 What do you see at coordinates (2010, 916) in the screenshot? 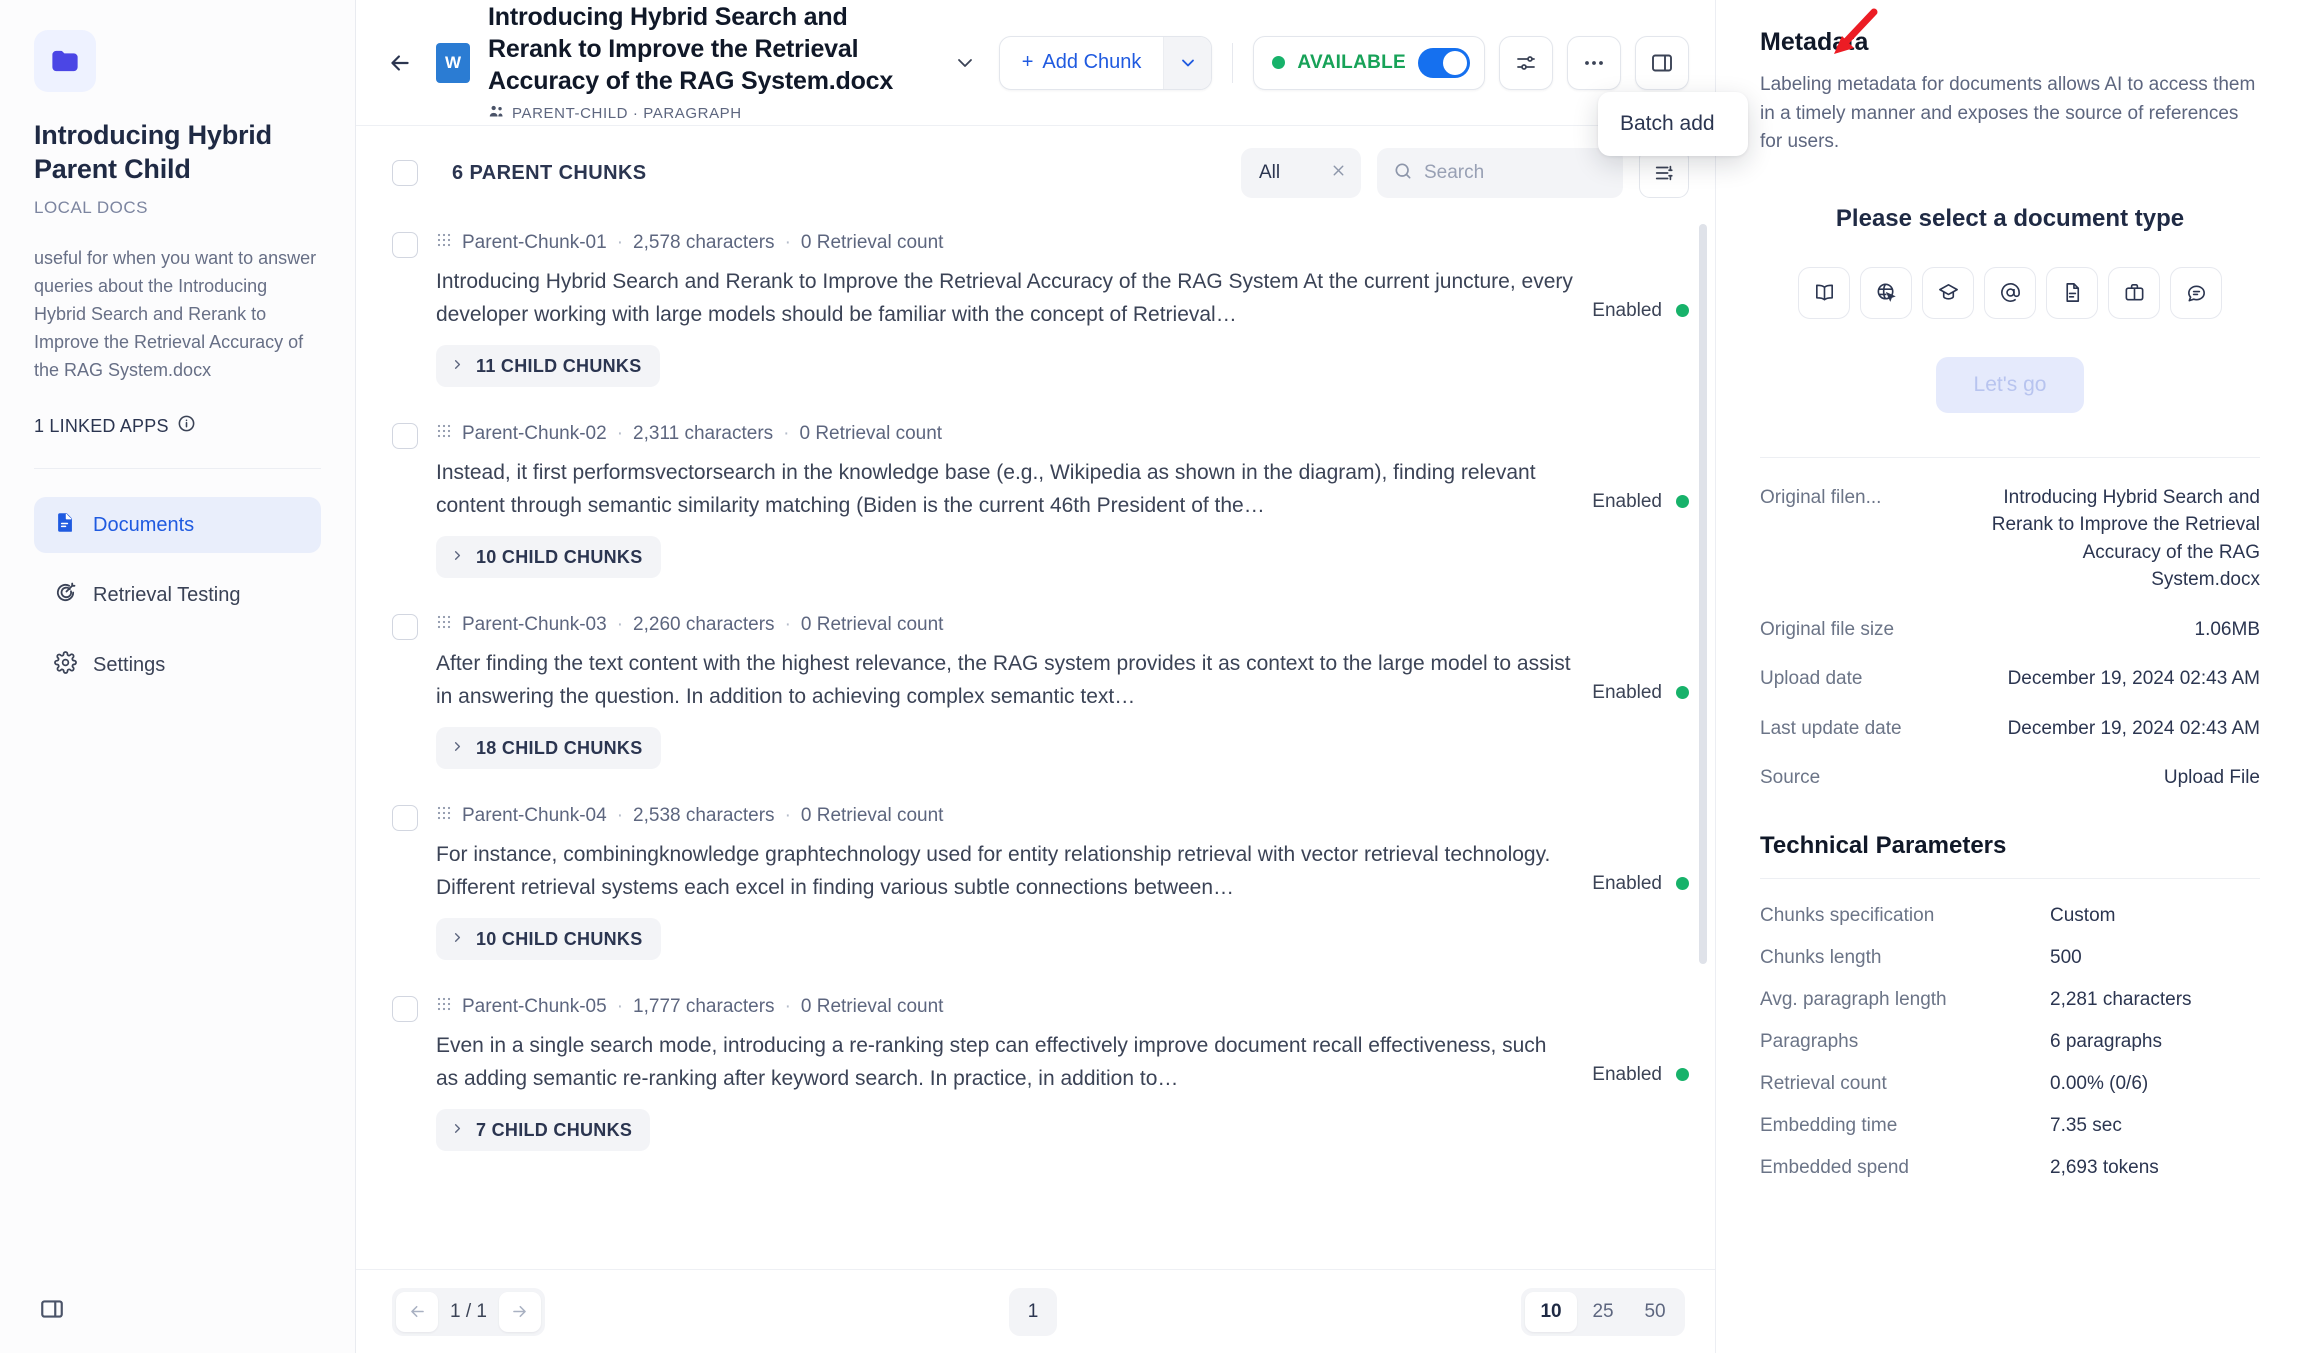
I see `tech-field: Chunks specification Custom` at bounding box center [2010, 916].